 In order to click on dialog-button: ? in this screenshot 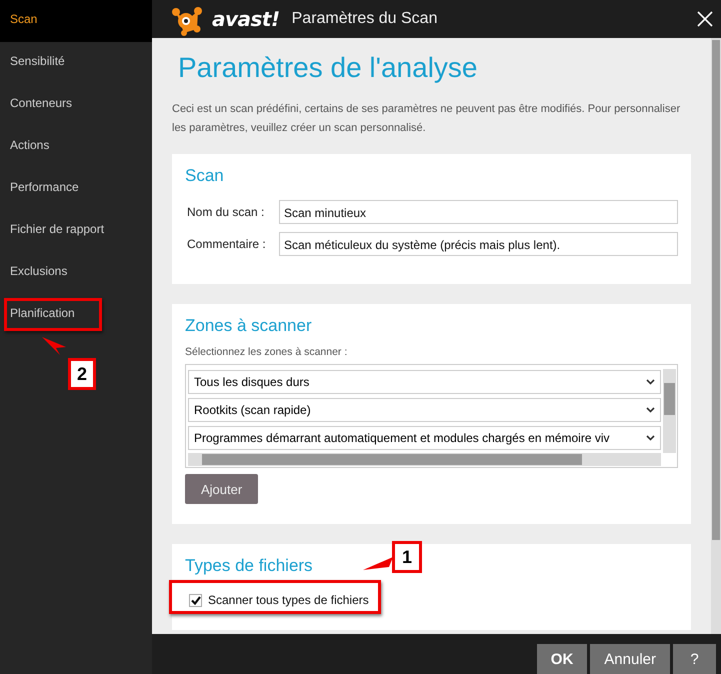, I will do `click(694, 659)`.